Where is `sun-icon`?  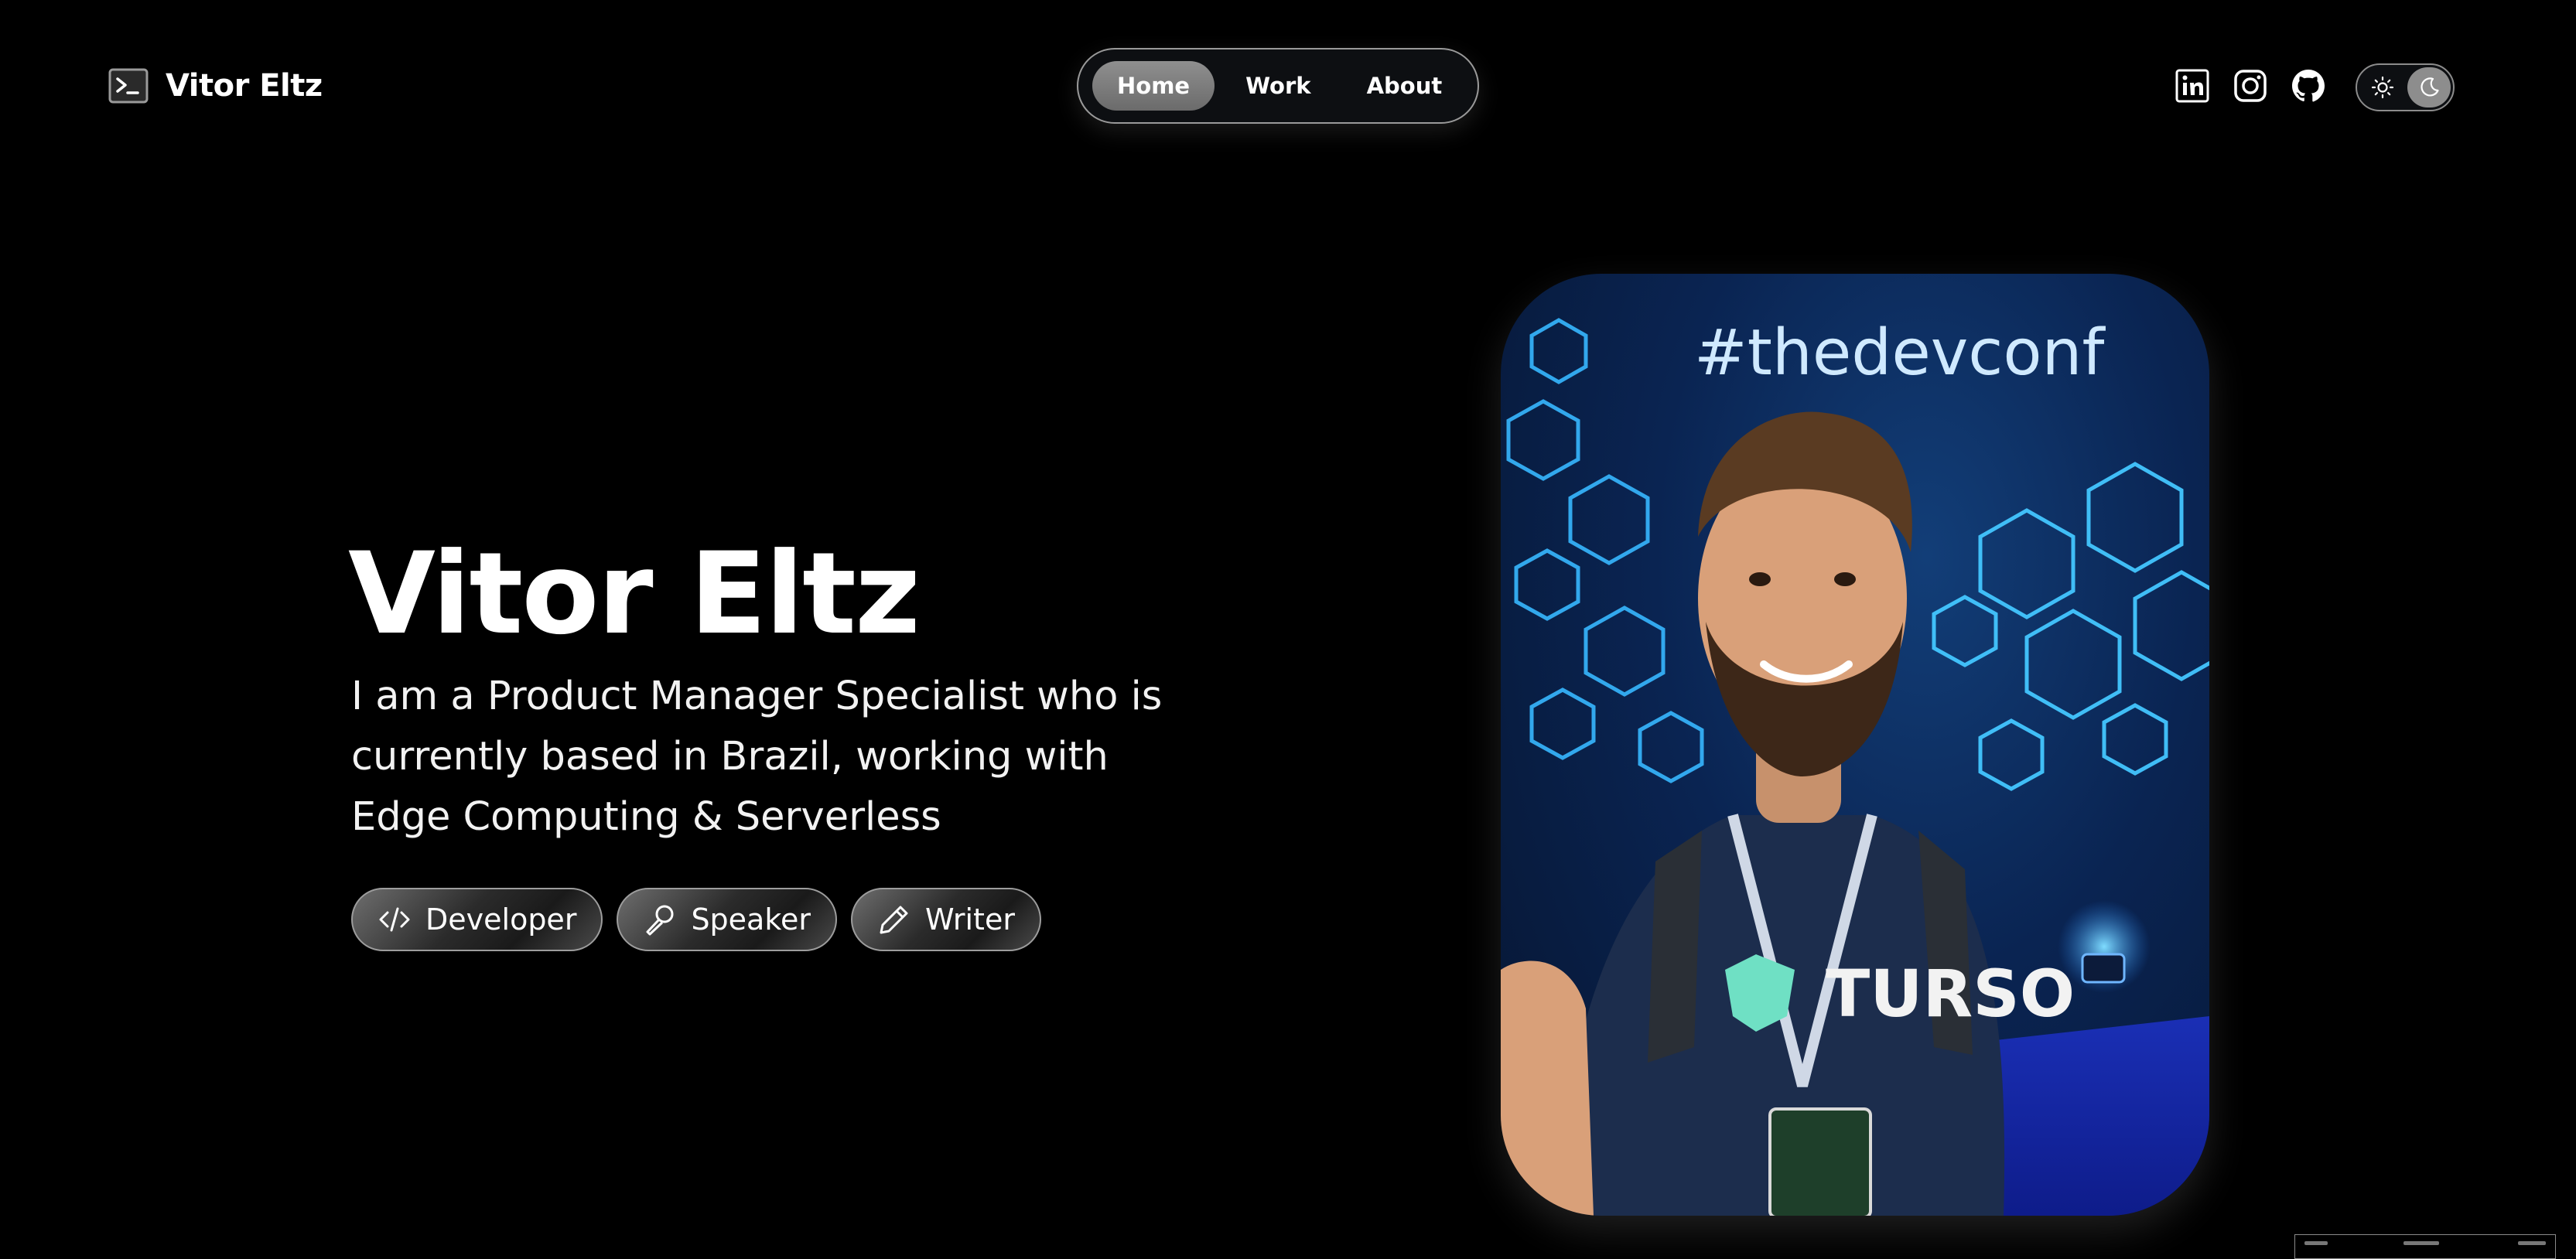
sun-icon is located at coordinates (2382, 87).